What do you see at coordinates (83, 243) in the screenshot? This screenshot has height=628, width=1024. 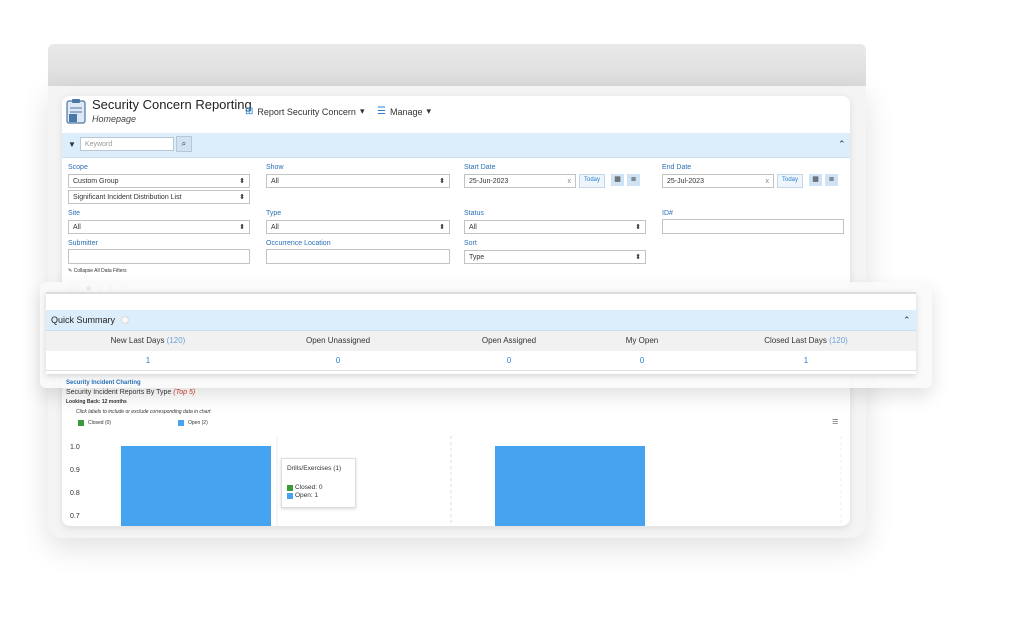 I see `submitter-label: Submitter` at bounding box center [83, 243].